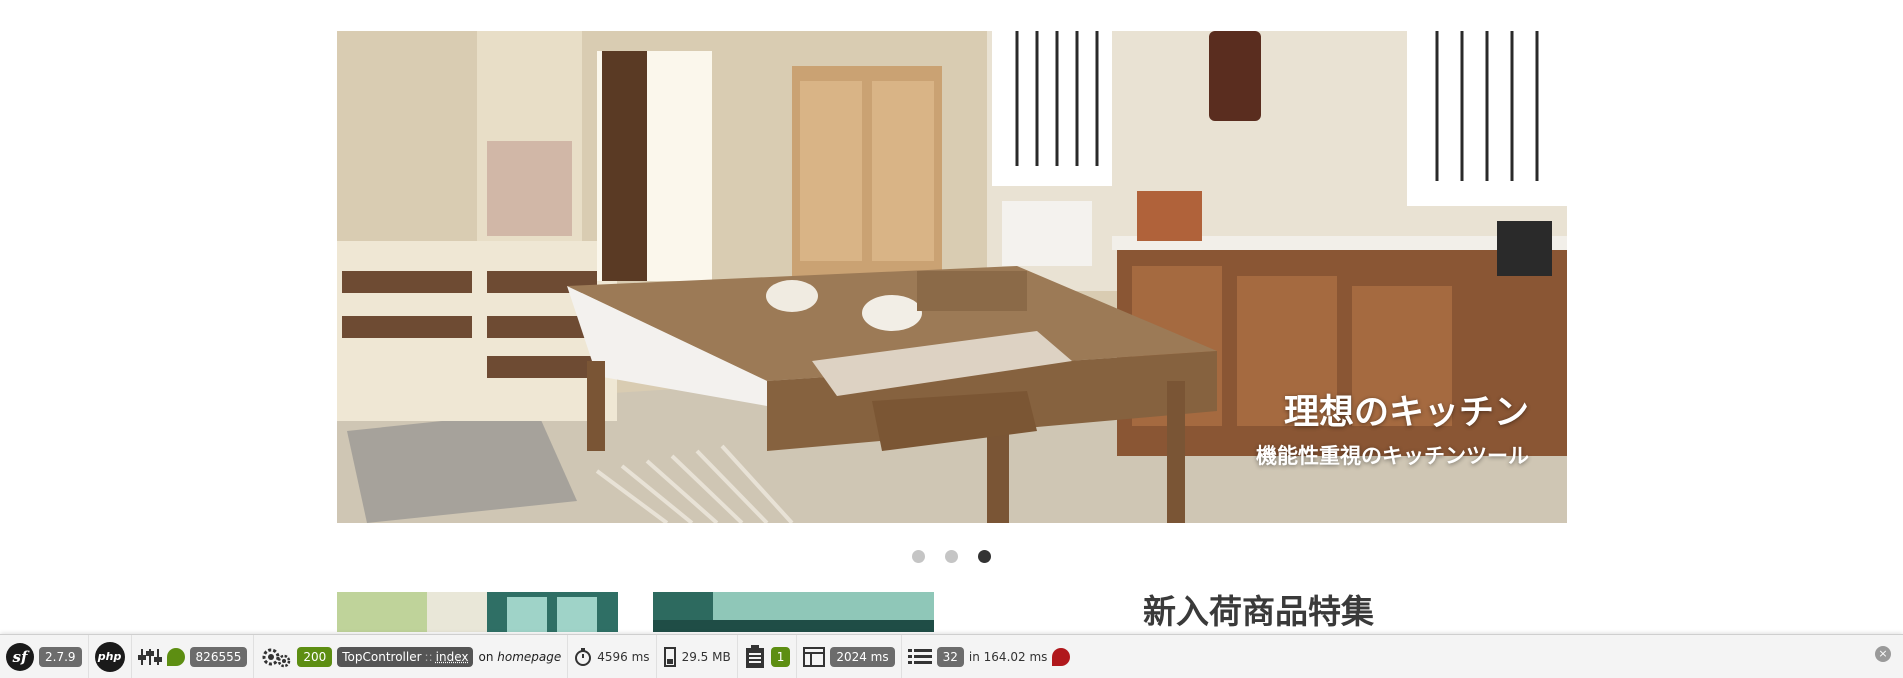 This screenshot has width=1903, height=678. Describe the element at coordinates (486, 656) in the screenshot. I see `route-prefix: on` at that location.